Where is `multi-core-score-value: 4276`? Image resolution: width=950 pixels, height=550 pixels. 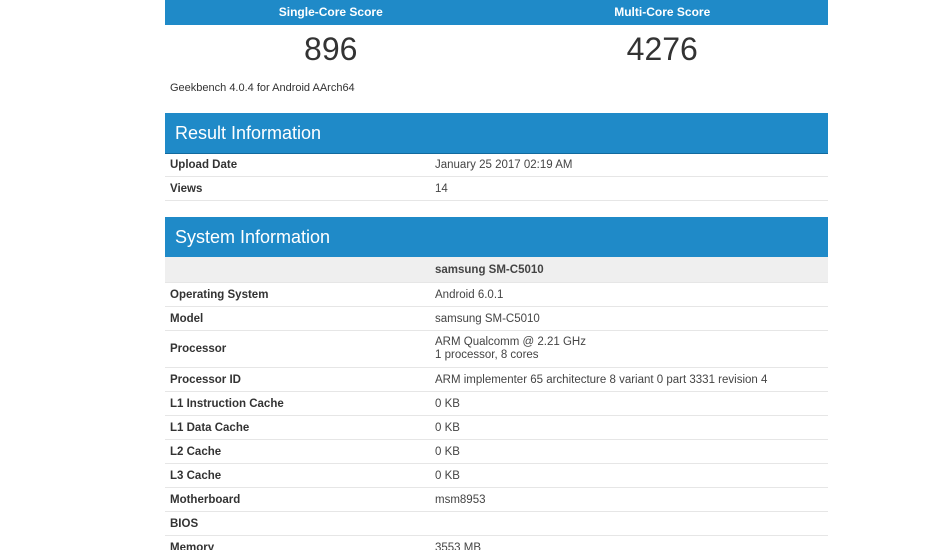 multi-core-score-value: 4276 is located at coordinates (662, 49).